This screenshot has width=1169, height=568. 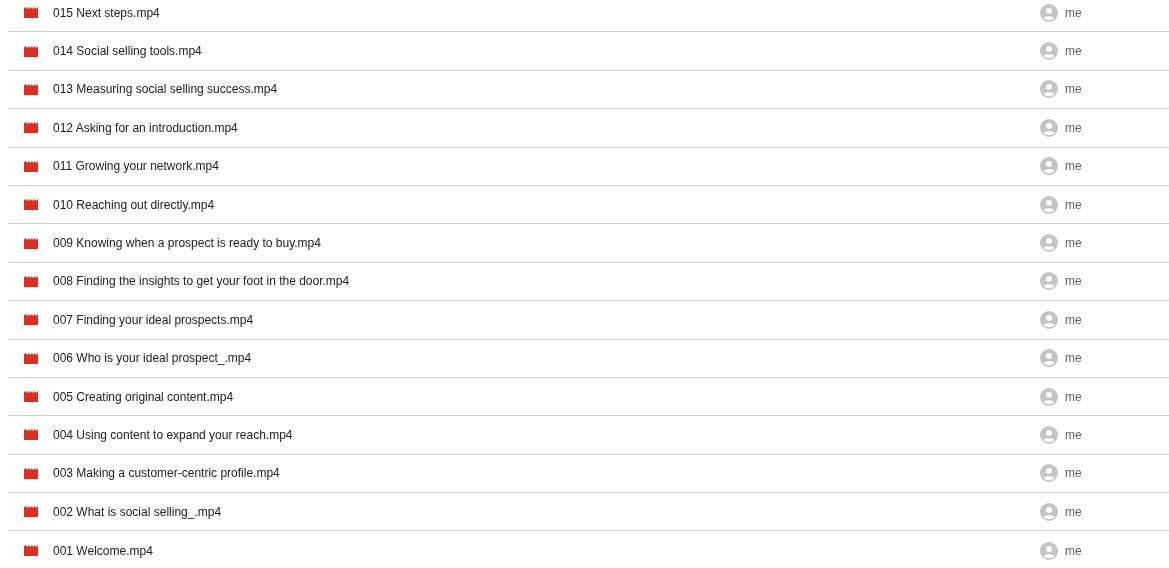 I want to click on file-name: 012 Asking for an introduction.mp4, so click(x=546, y=127).